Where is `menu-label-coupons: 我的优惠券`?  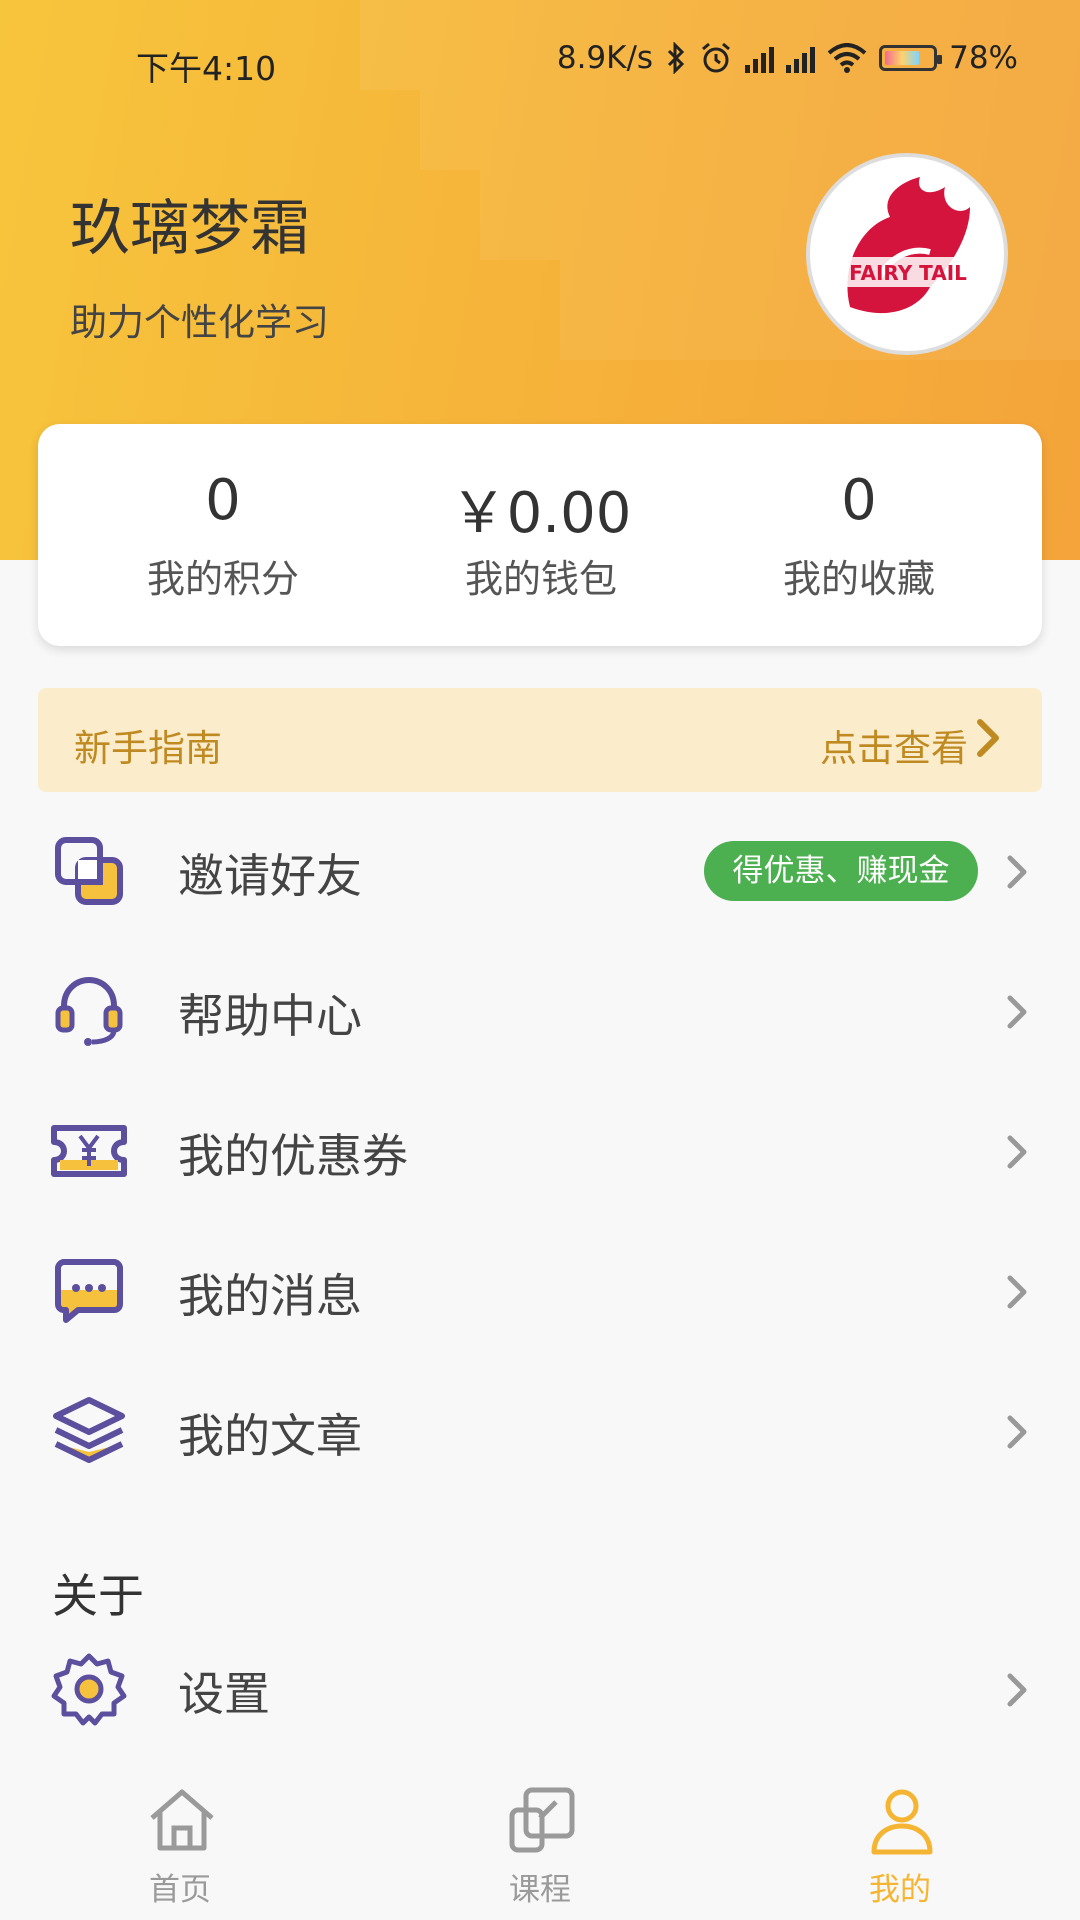 menu-label-coupons: 我的优惠券 is located at coordinates (293, 1156).